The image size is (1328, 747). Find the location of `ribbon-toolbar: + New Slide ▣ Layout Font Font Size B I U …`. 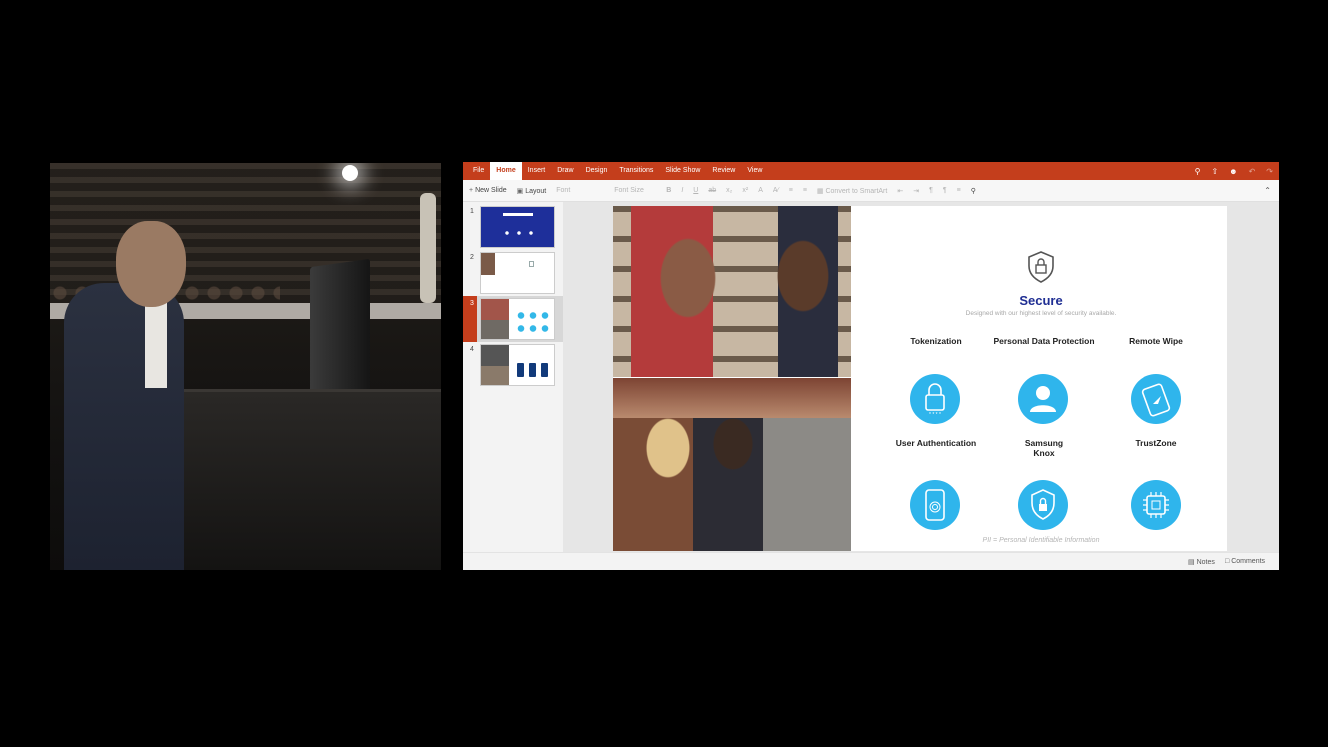

ribbon-toolbar: + New Slide ▣ Layout Font Font Size B I U … is located at coordinates (871, 191).